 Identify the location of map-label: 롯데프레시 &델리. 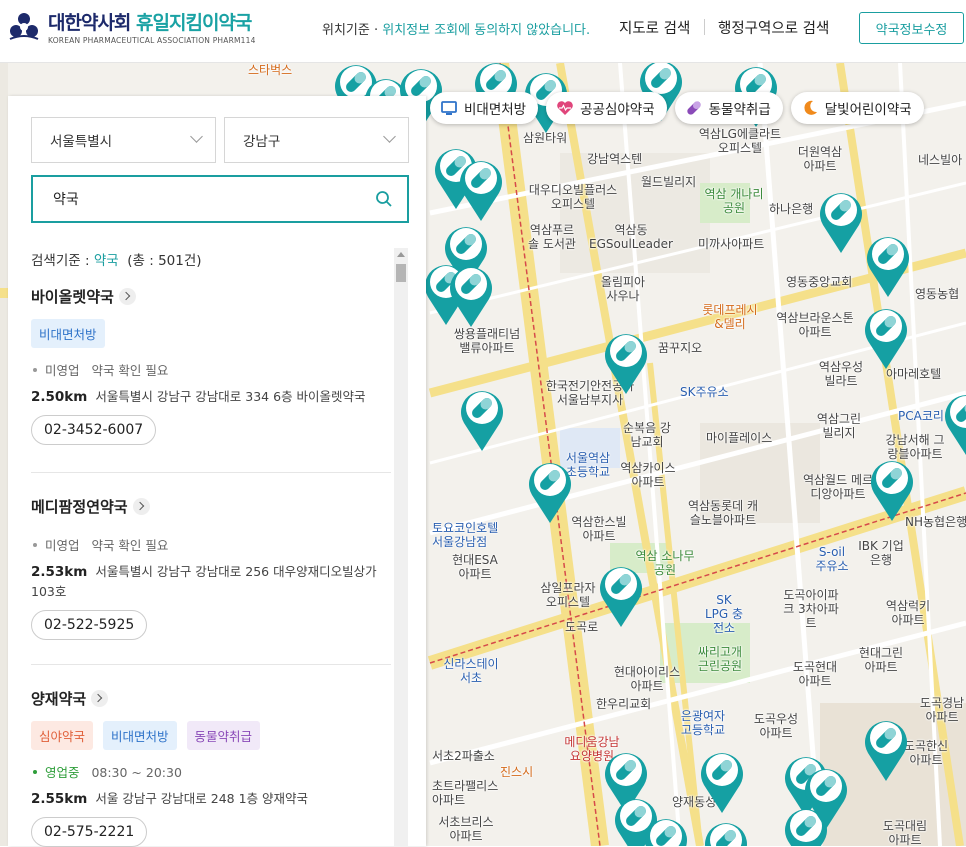
(730, 317).